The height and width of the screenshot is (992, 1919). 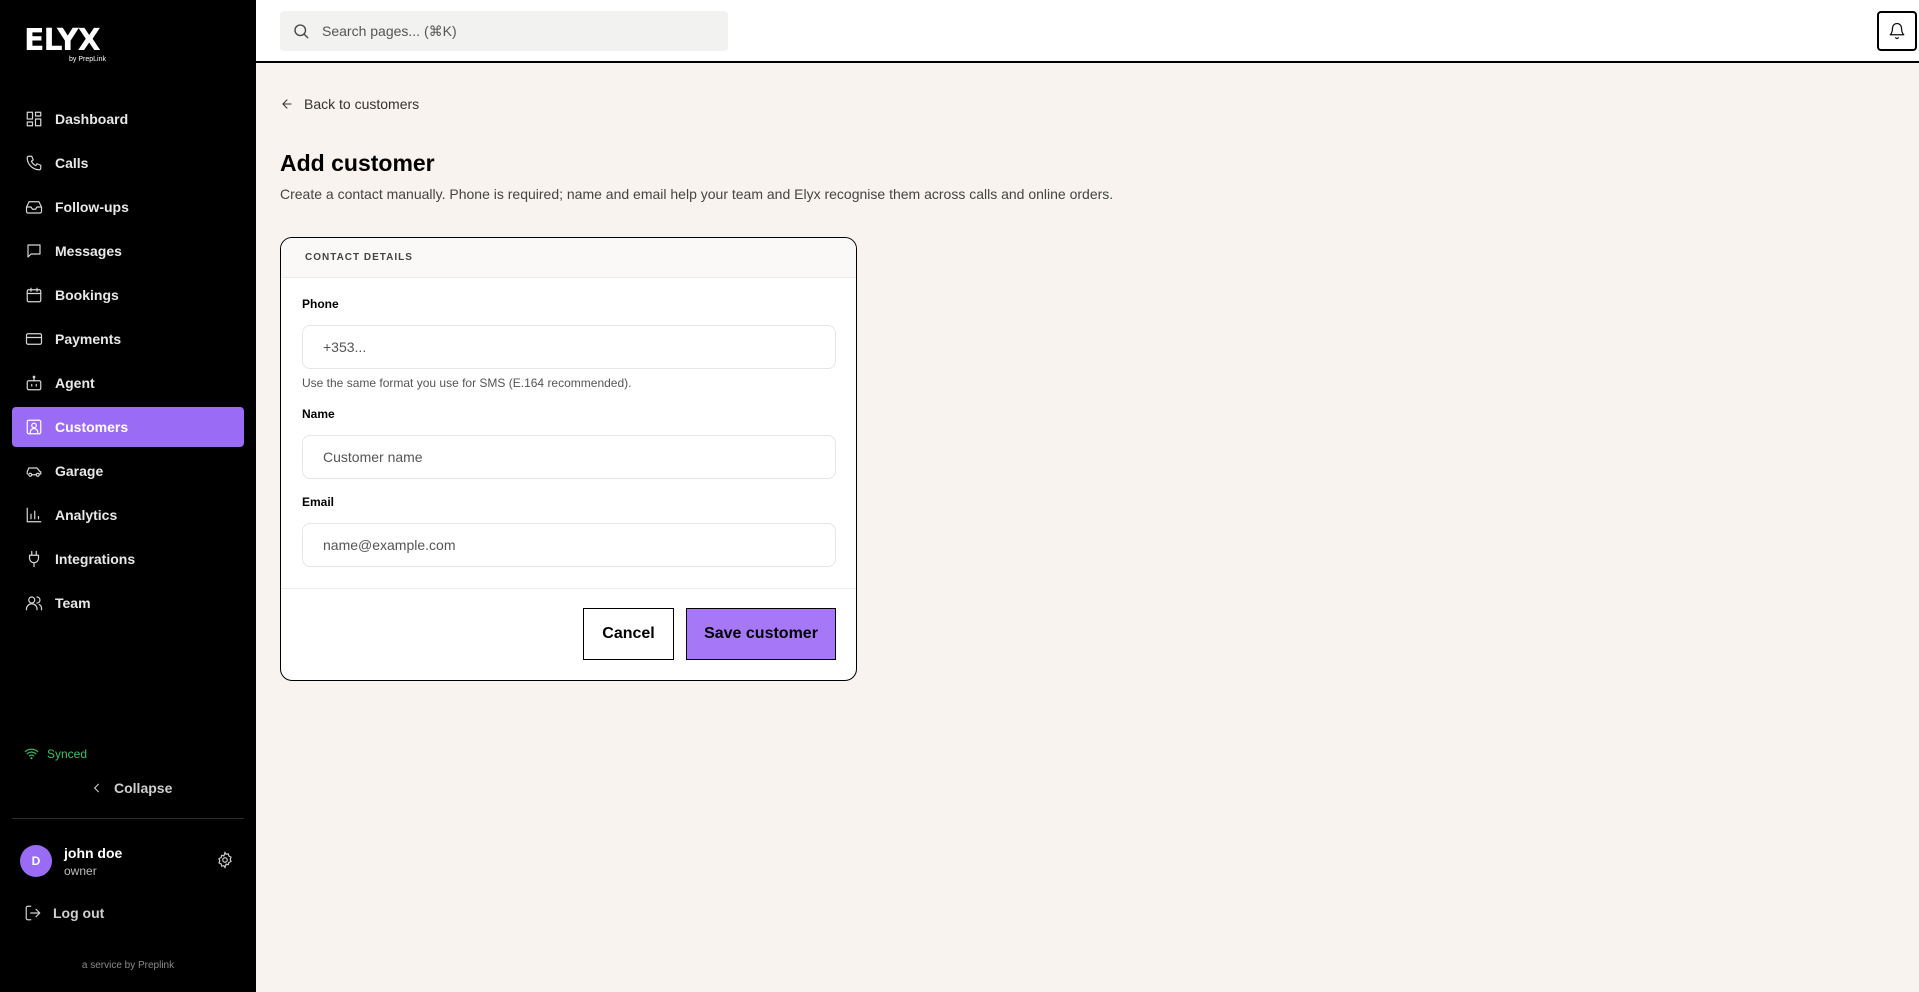 I want to click on sidebar-item-label: Messages, so click(x=88, y=251).